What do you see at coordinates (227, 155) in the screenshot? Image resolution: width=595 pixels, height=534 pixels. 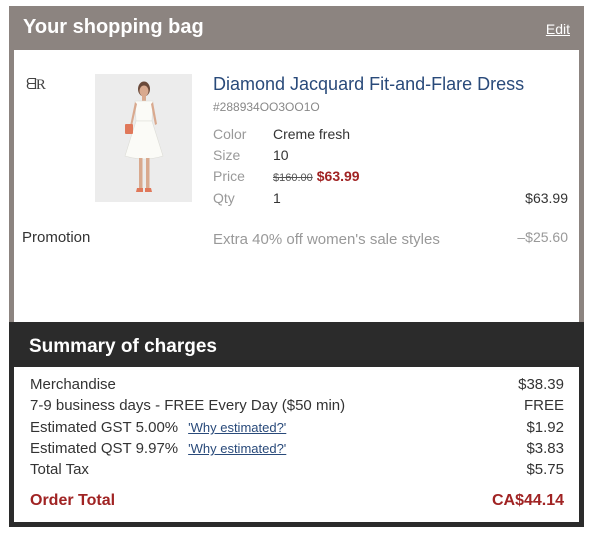 I see `size-label: Size` at bounding box center [227, 155].